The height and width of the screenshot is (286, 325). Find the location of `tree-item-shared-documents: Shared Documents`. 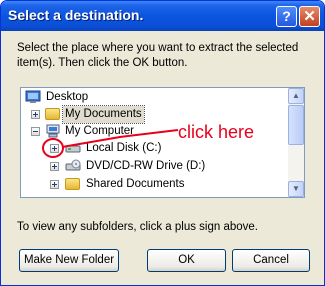

tree-item-shared-documents: Shared Documents is located at coordinates (155, 184).